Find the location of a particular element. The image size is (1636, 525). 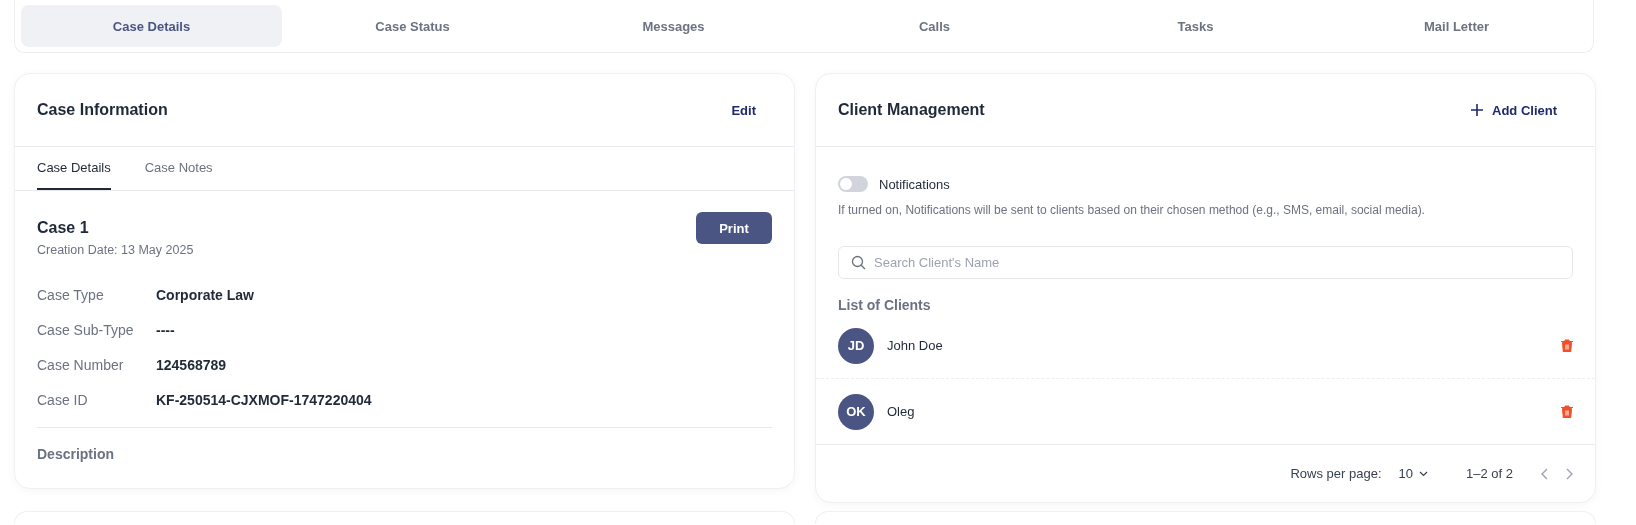

field-label: Case Sub-Type is located at coordinates (86, 330).